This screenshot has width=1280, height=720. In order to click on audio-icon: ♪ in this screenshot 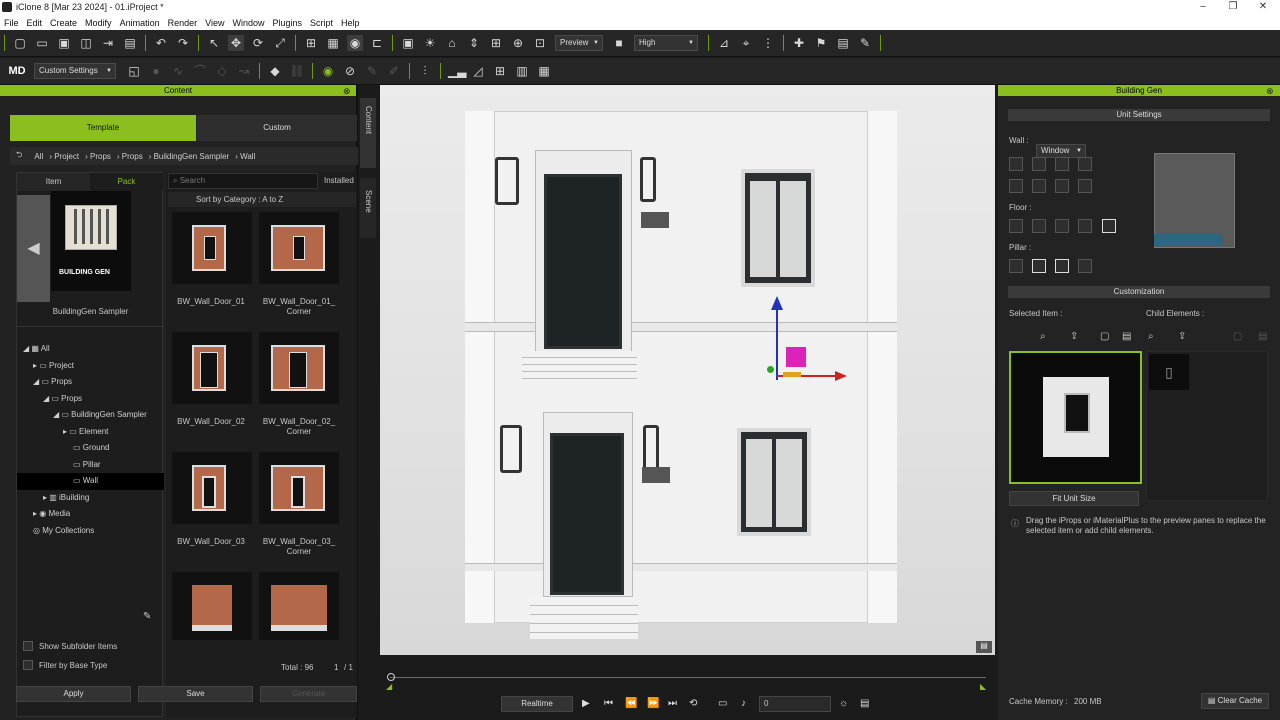, I will do `click(743, 703)`.